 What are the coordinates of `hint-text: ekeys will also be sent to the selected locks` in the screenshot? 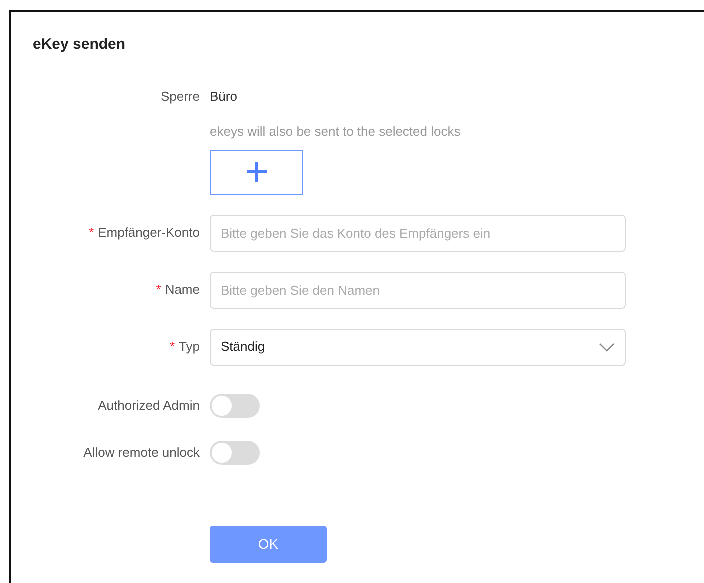 It's located at (335, 132).